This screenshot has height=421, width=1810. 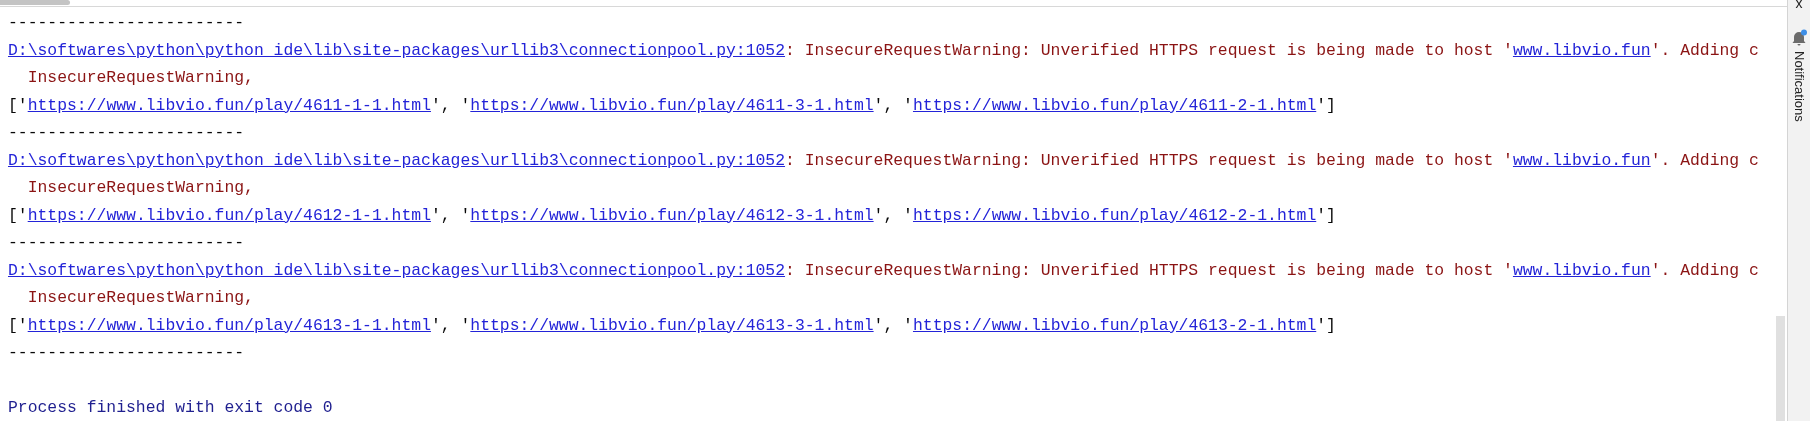 What do you see at coordinates (672, 325) in the screenshot?
I see `url-link: https://www.libvio.fun/play/4613-3-1.html` at bounding box center [672, 325].